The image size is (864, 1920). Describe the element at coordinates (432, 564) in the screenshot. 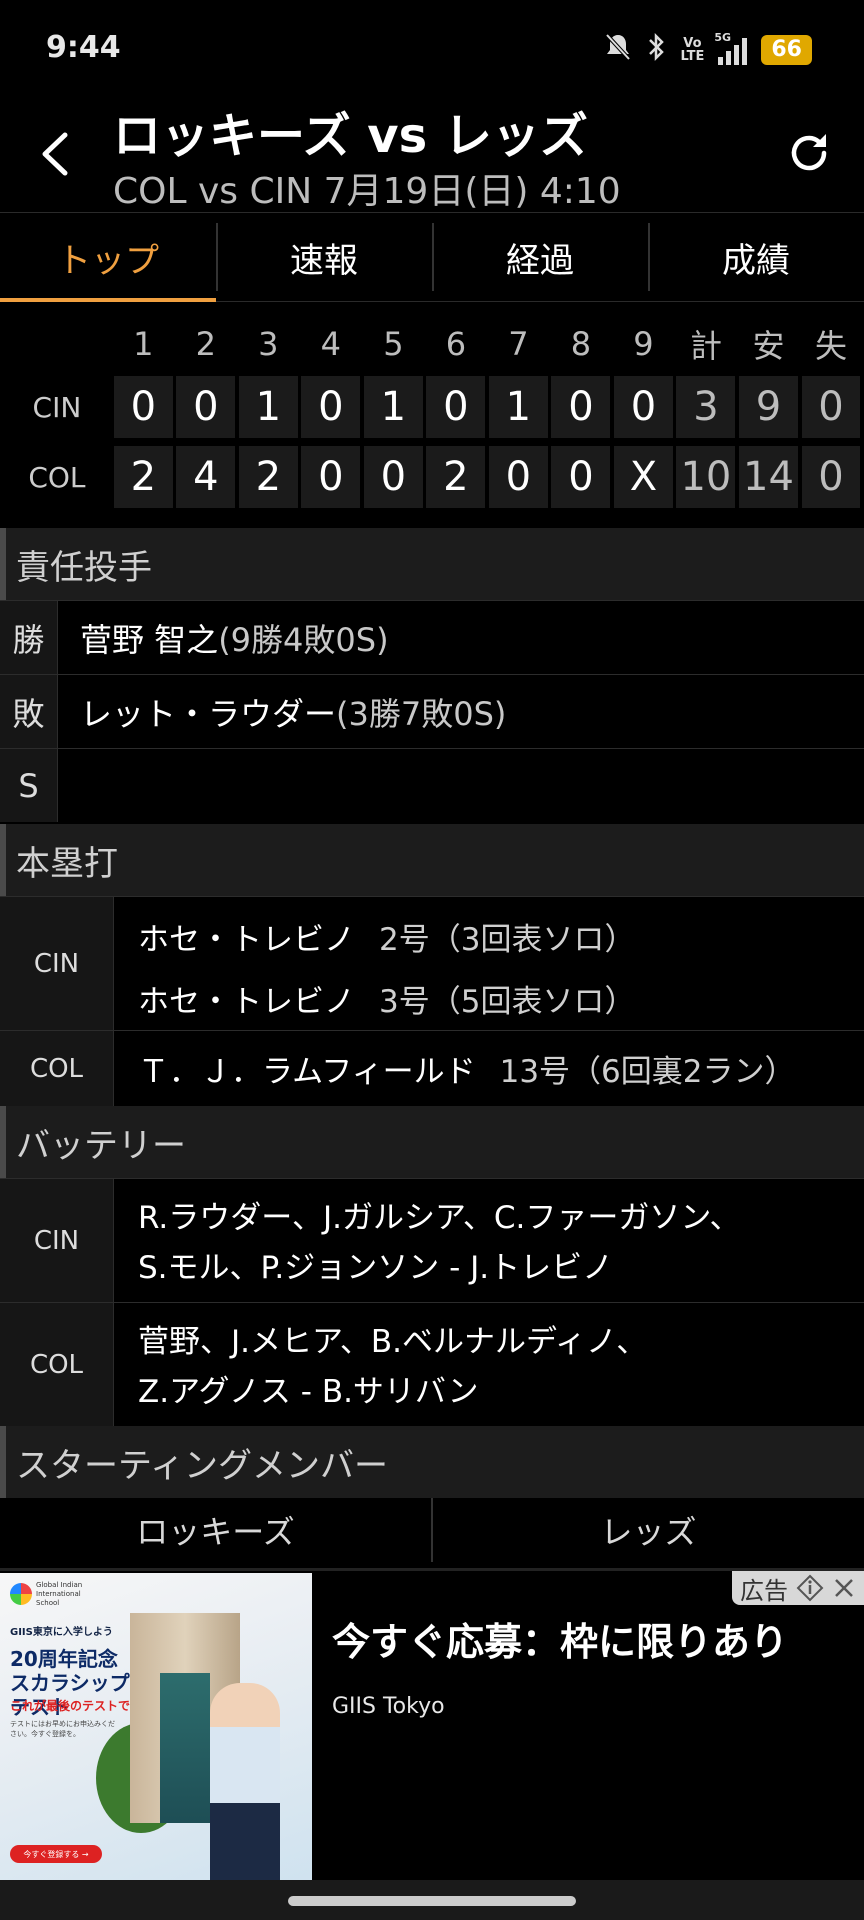

I see `pitchers-section-heading: 責任投手` at that location.